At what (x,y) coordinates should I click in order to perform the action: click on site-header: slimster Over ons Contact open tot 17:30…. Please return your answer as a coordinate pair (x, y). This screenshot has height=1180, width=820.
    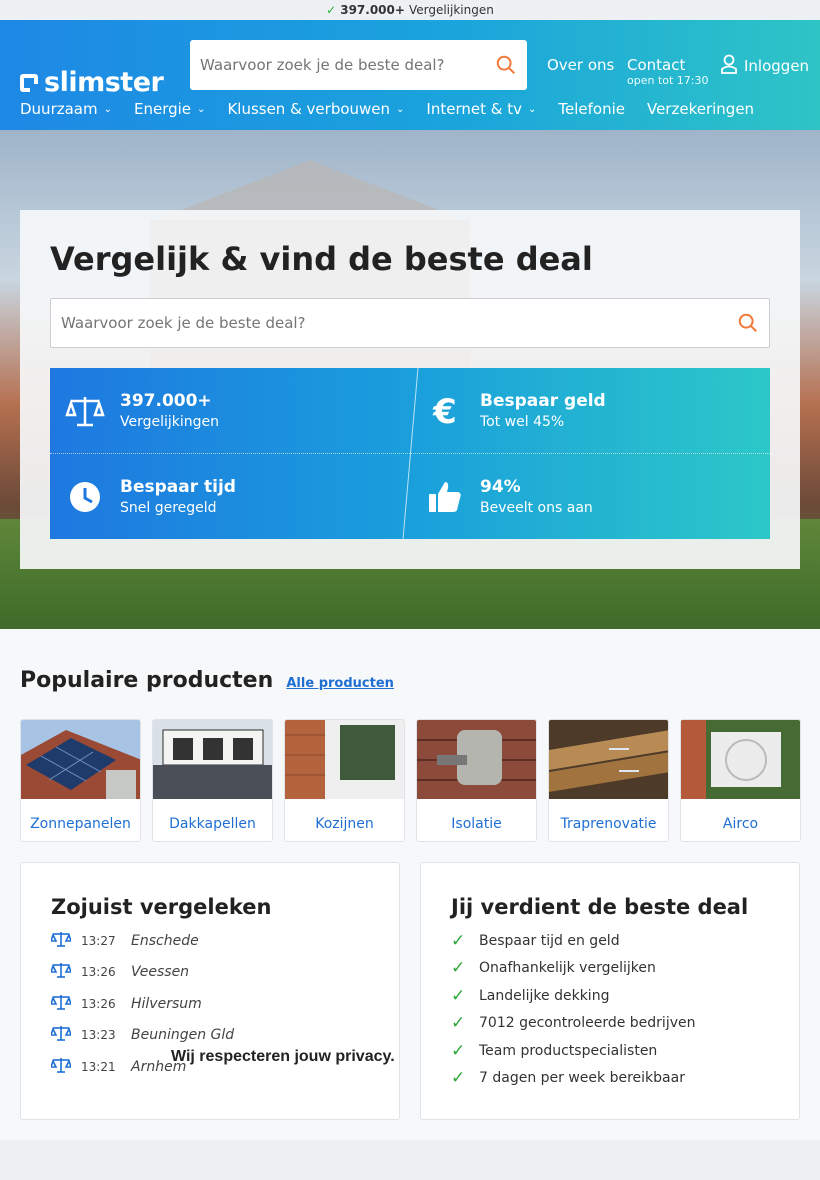
    Looking at the image, I should click on (410, 75).